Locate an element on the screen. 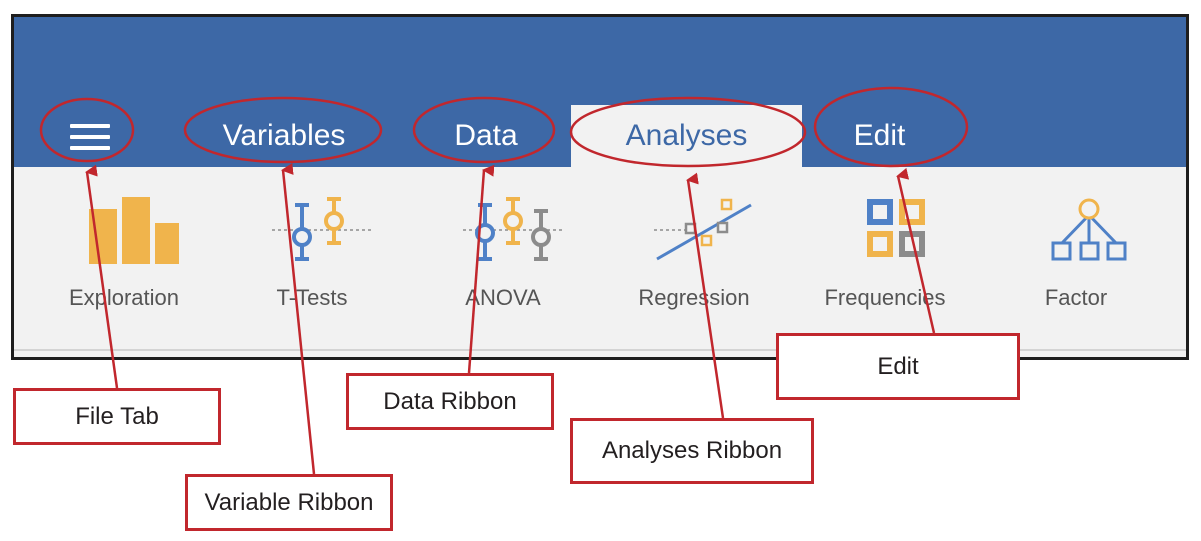 This screenshot has height=541, width=1201. ribbon-label-t-tests: T-Tests is located at coordinates (312, 297).